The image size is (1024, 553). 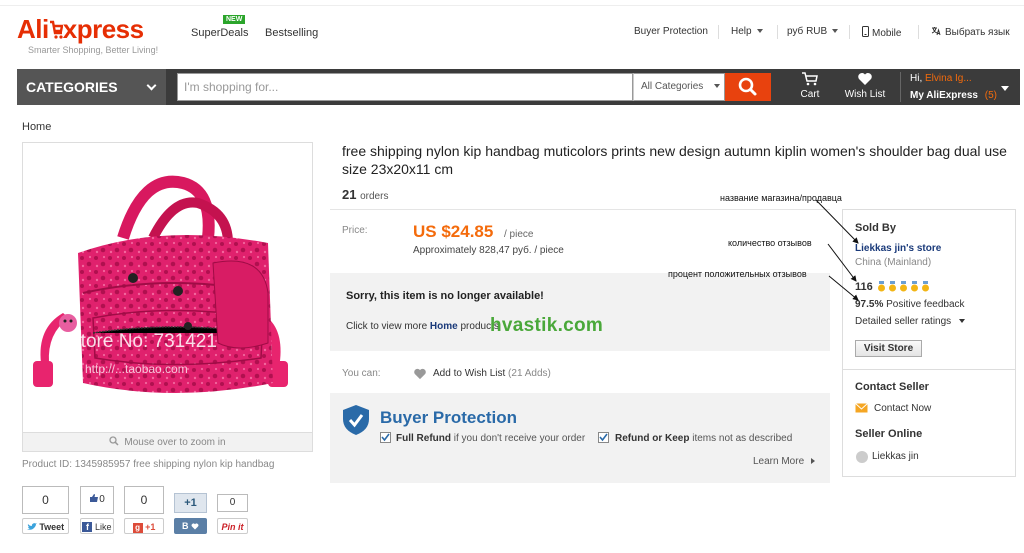 I want to click on unavailable-notice, so click(x=580, y=312).